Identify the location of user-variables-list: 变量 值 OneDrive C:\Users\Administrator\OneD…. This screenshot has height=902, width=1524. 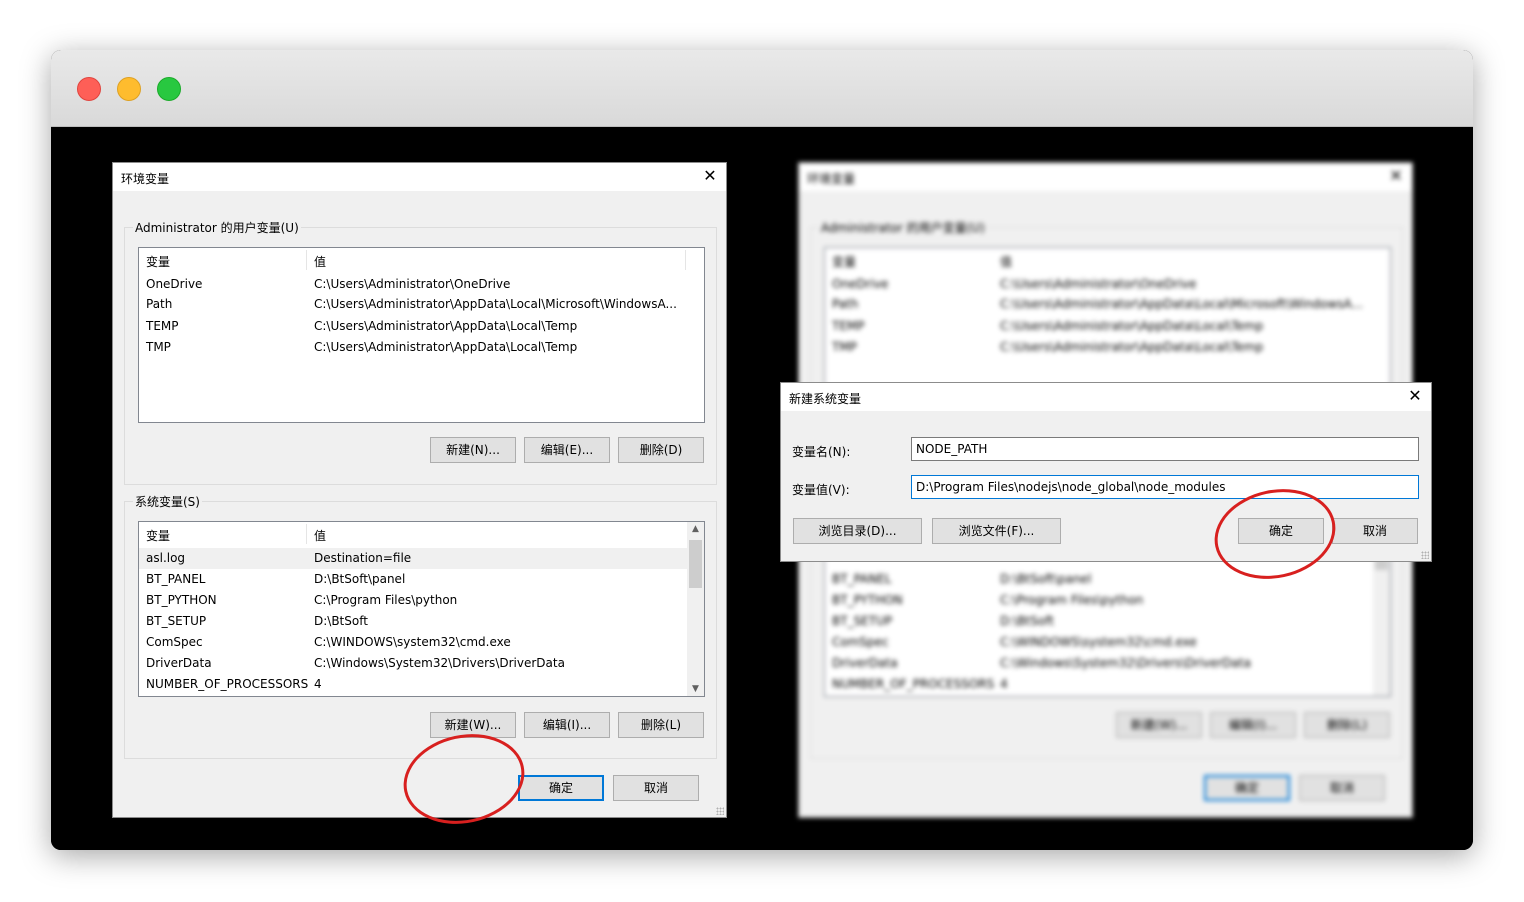
(421, 335).